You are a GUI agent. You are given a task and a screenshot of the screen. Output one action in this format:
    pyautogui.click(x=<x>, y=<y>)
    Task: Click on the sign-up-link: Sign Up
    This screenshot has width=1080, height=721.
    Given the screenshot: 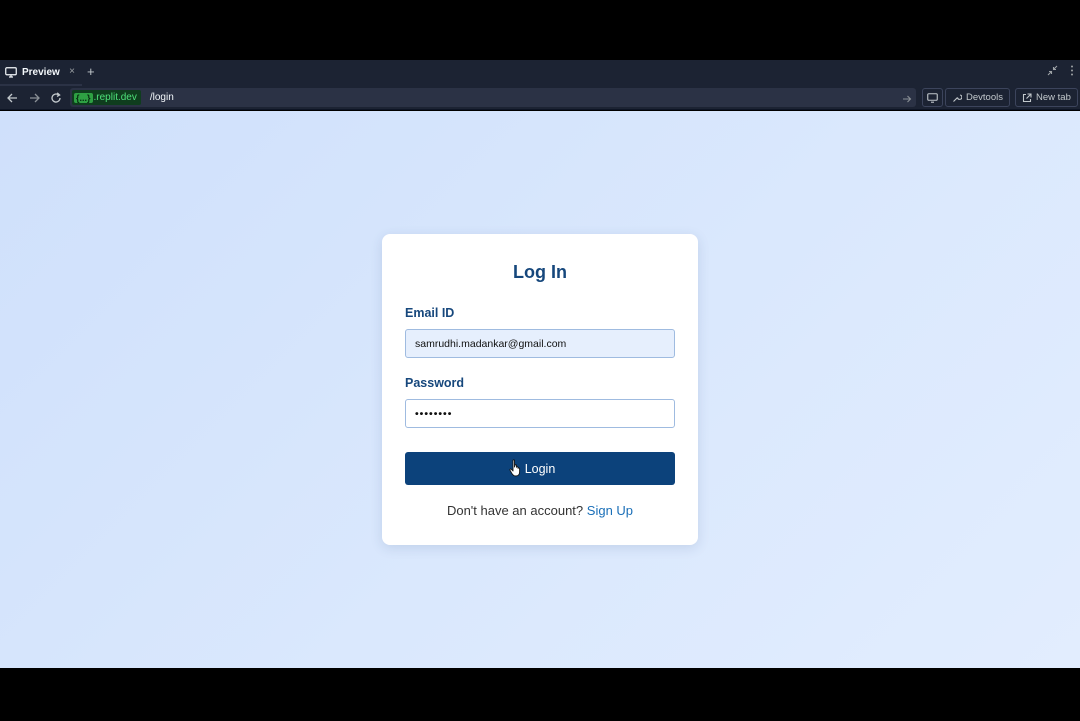 What is the action you would take?
    pyautogui.click(x=610, y=510)
    